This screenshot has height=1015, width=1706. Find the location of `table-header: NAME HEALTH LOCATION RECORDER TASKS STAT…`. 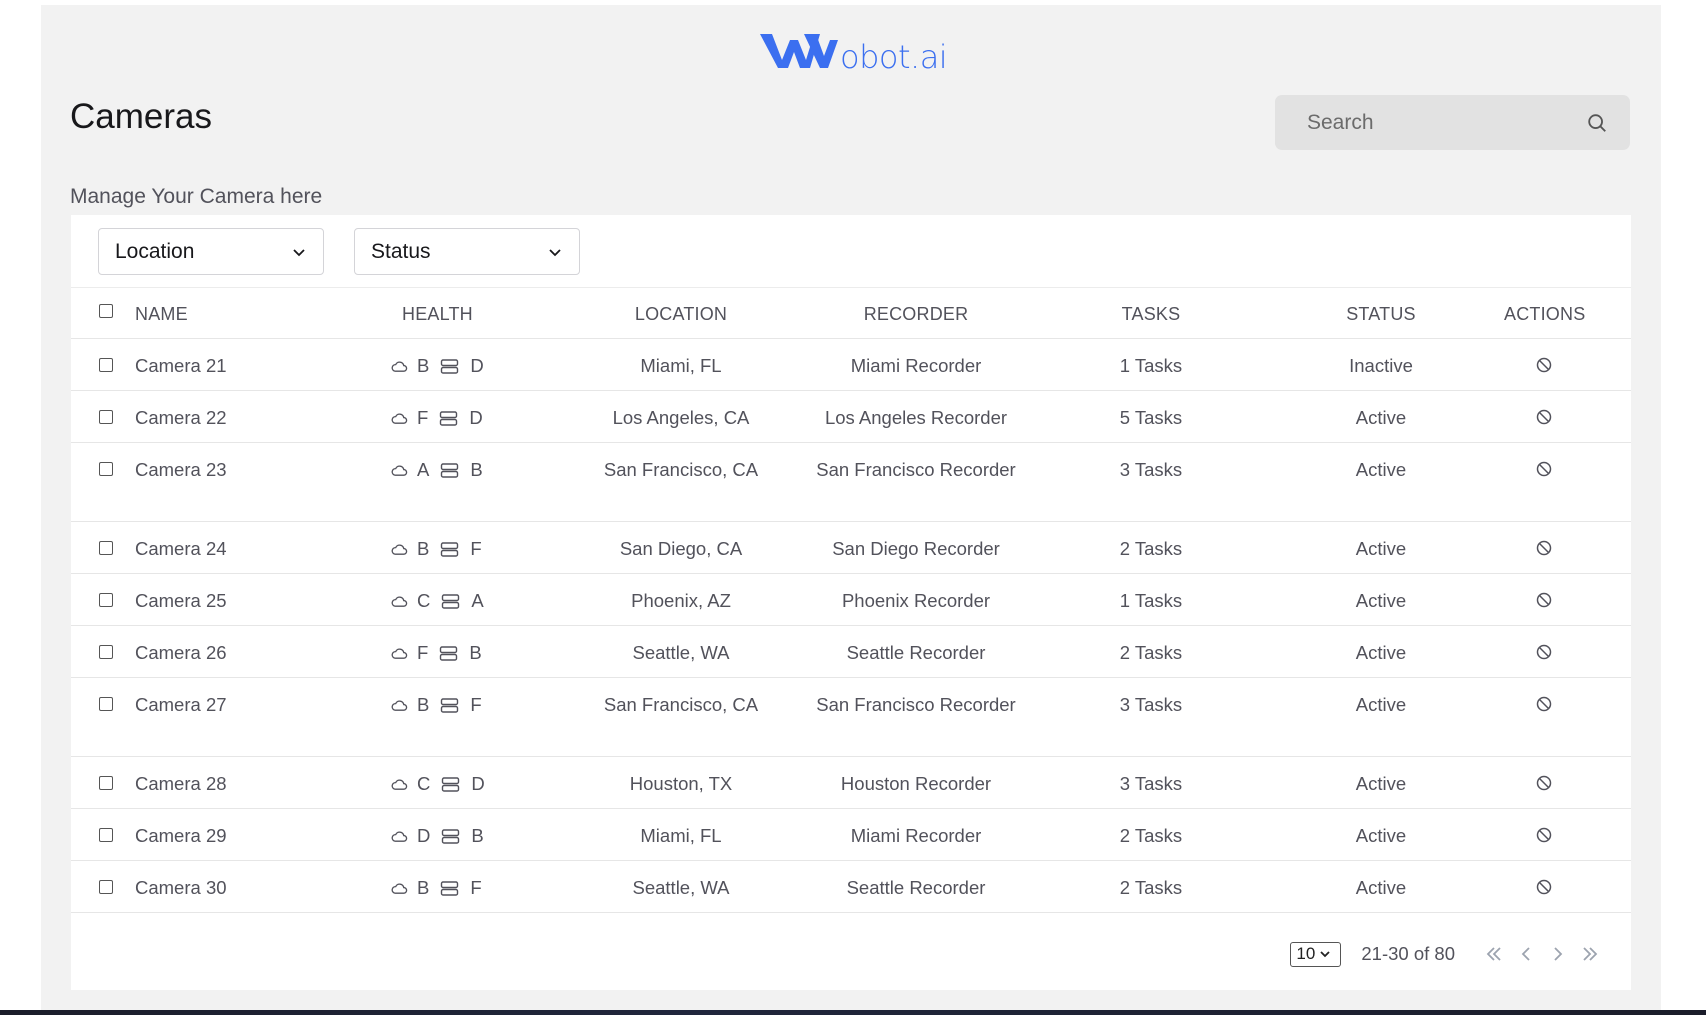

table-header: NAME HEALTH LOCATION RECORDER TASKS STAT… is located at coordinates (851, 313).